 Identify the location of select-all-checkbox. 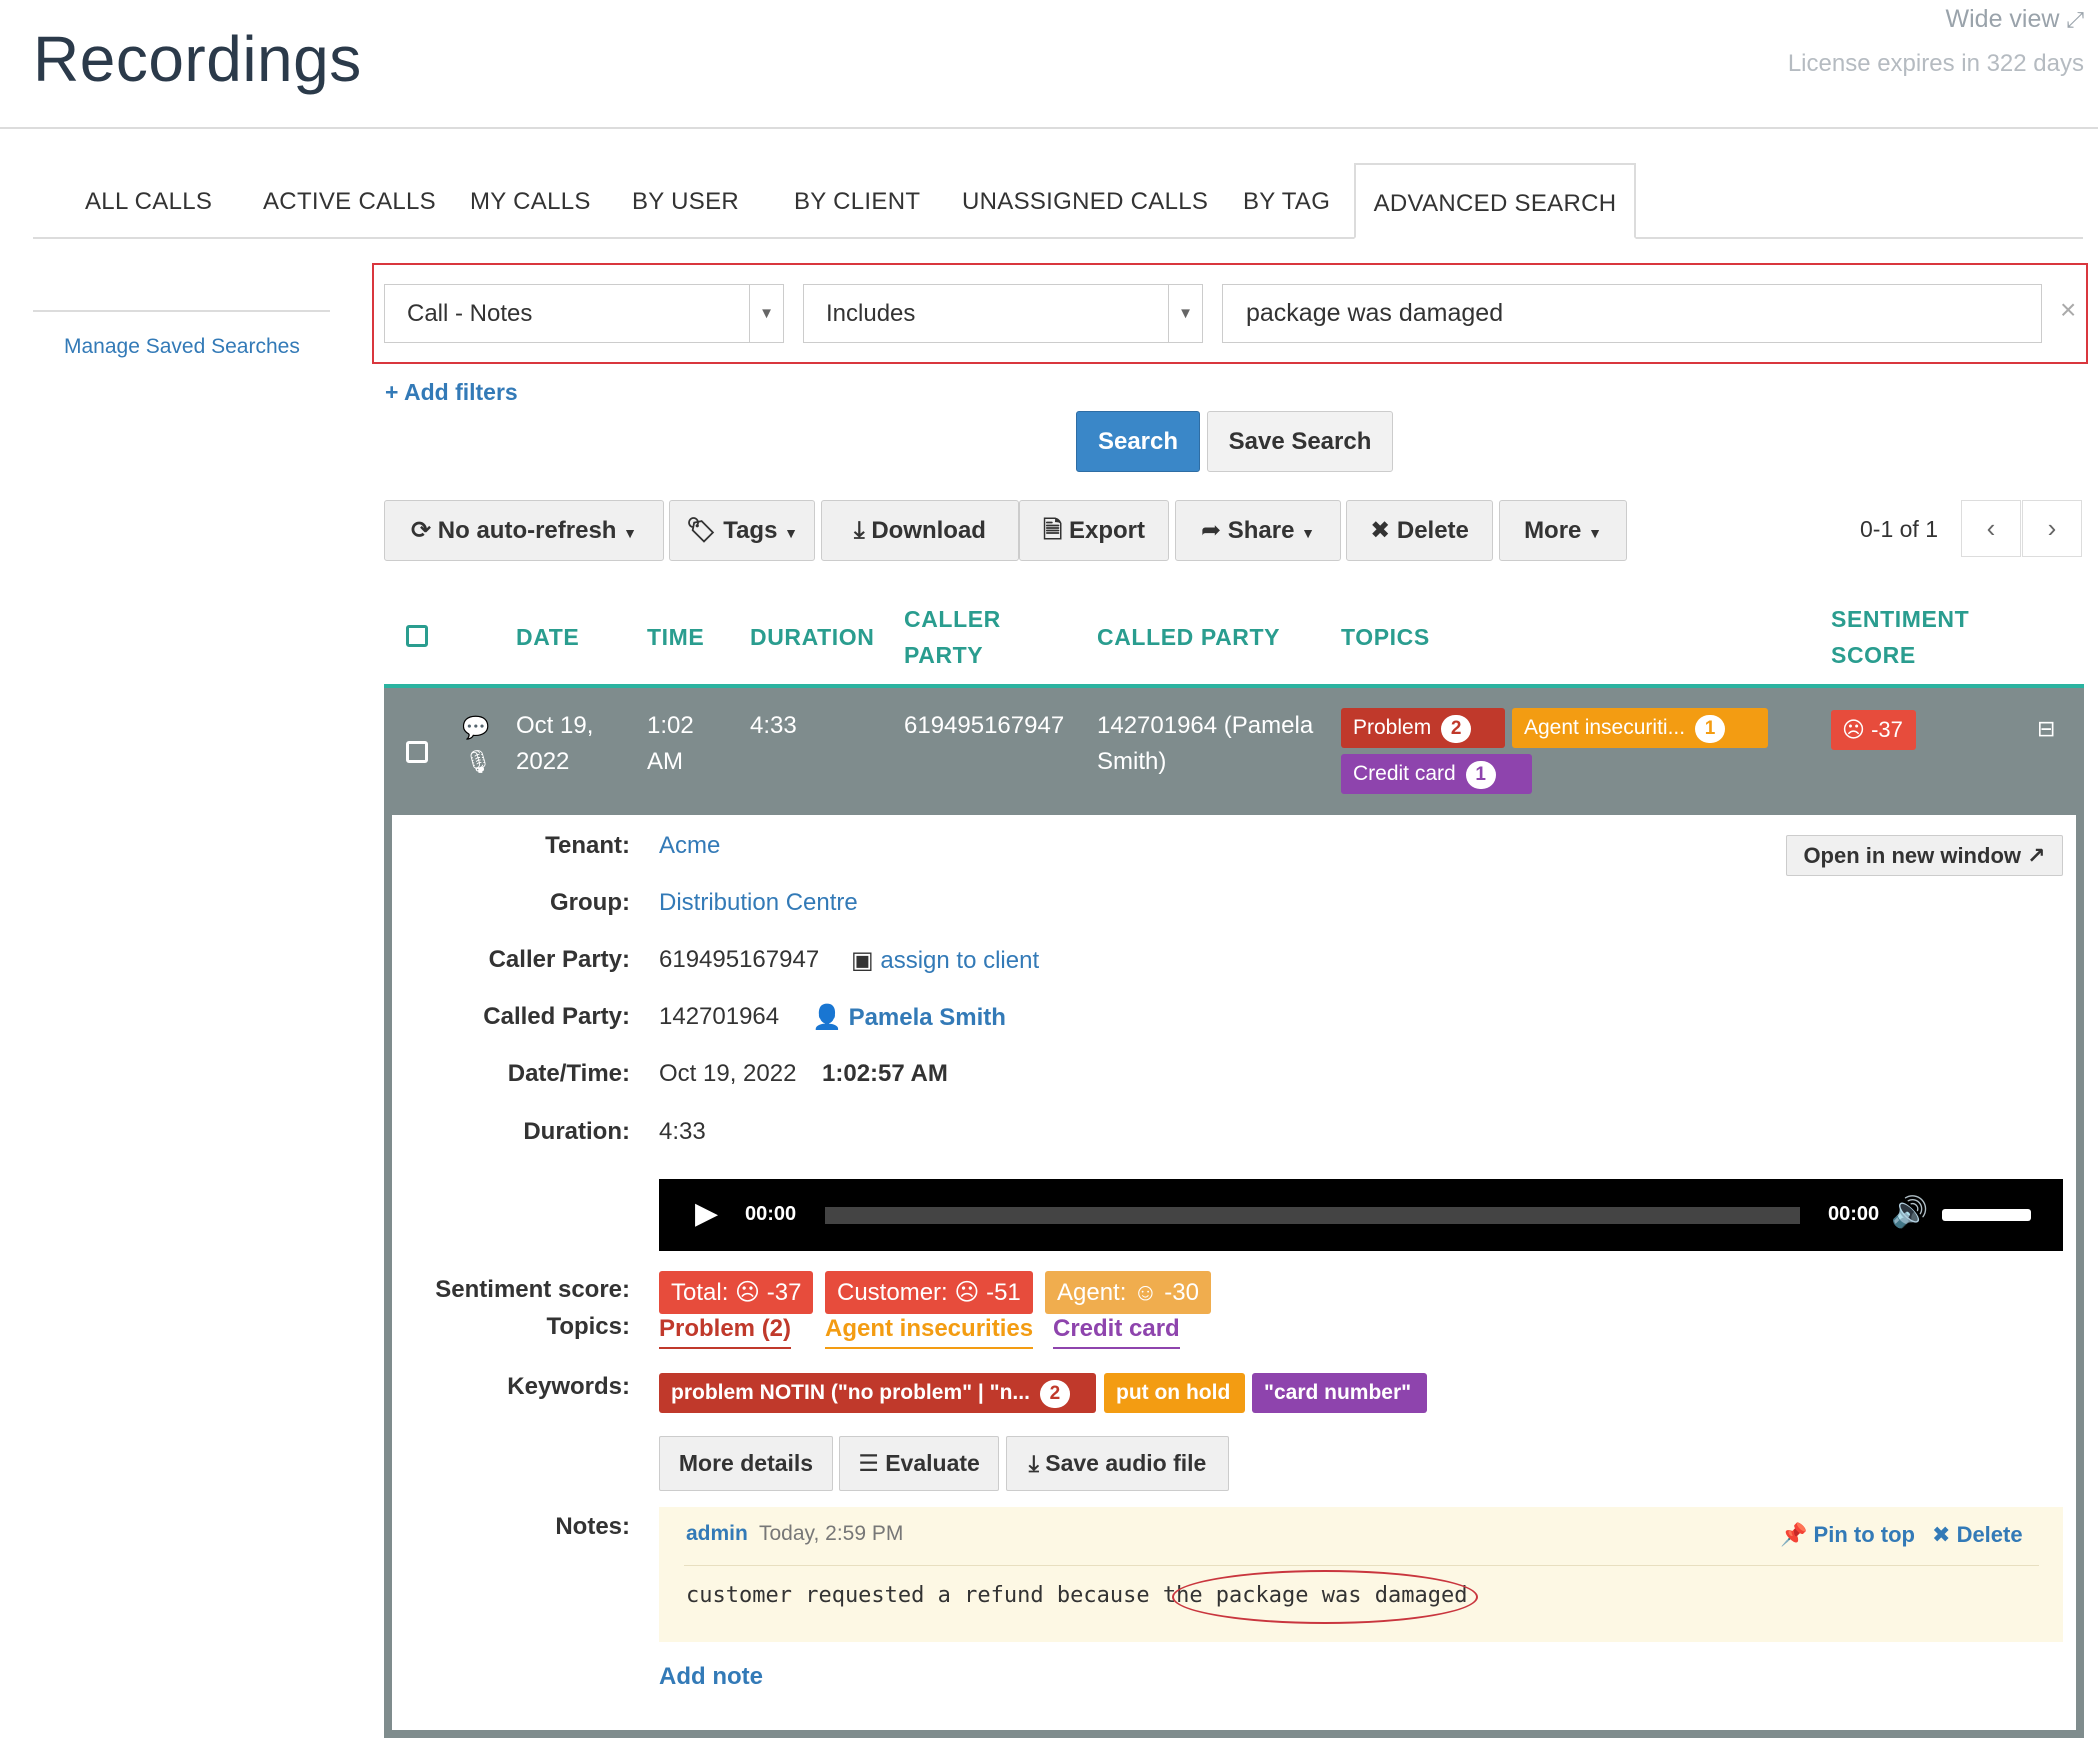
(417, 636).